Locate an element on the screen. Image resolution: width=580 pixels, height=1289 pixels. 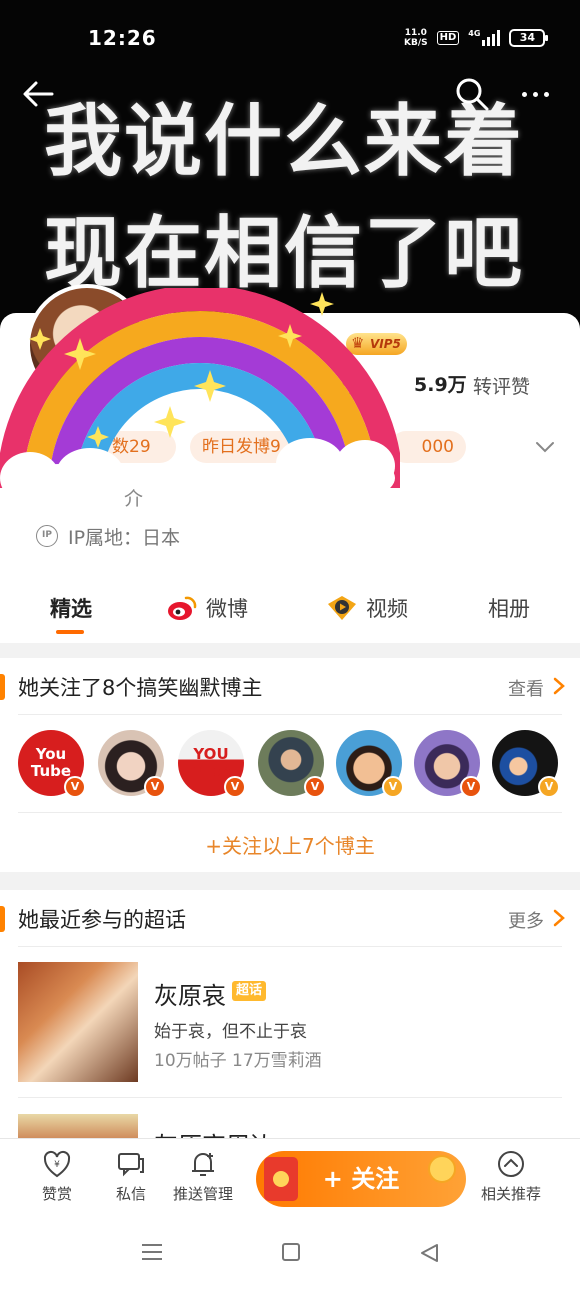
followed-avatar-cartoon-girl: V is located at coordinates (370, 764).